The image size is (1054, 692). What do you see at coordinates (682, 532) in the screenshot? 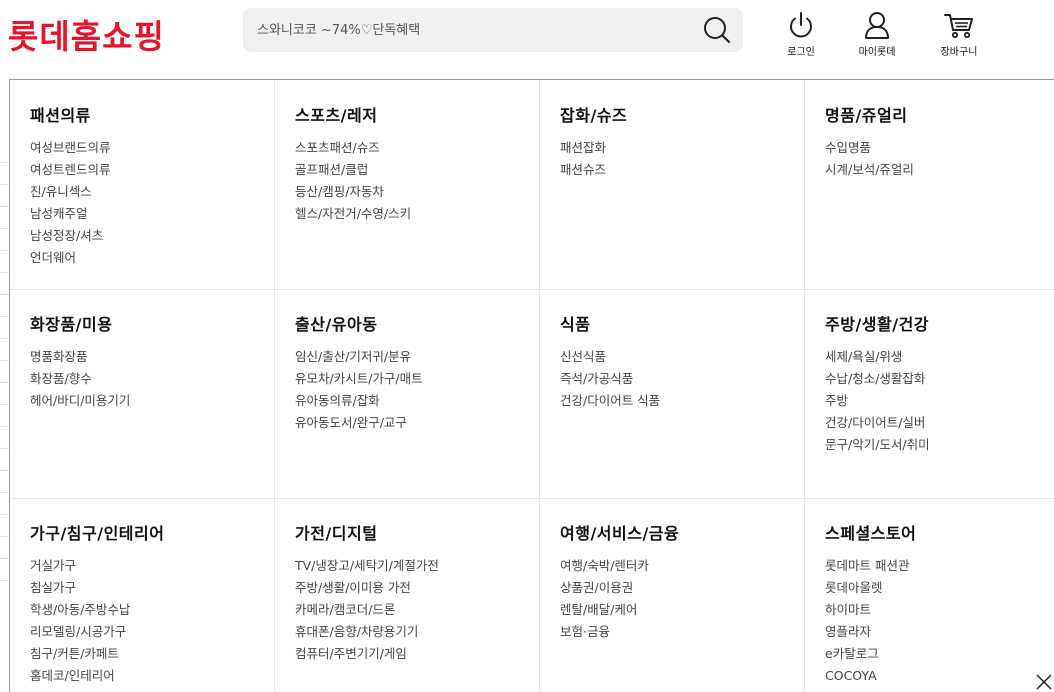
I see `category-title: 여행/서비스/금융` at bounding box center [682, 532].